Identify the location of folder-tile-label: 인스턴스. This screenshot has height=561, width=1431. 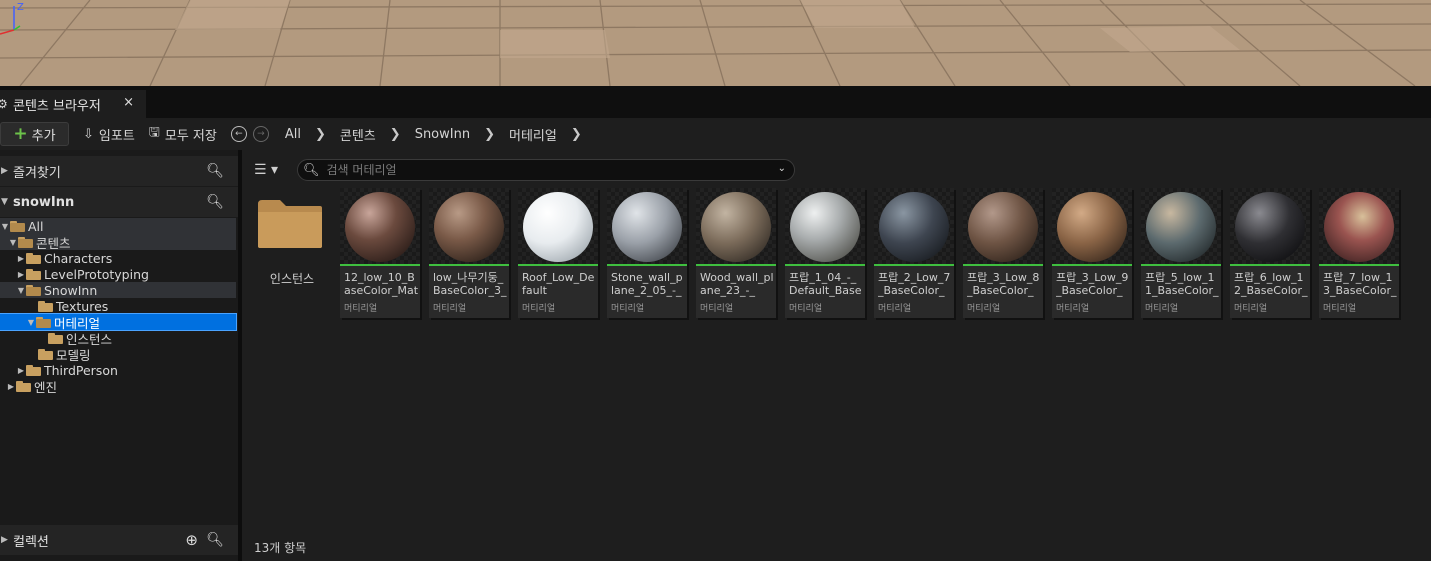
(292, 279).